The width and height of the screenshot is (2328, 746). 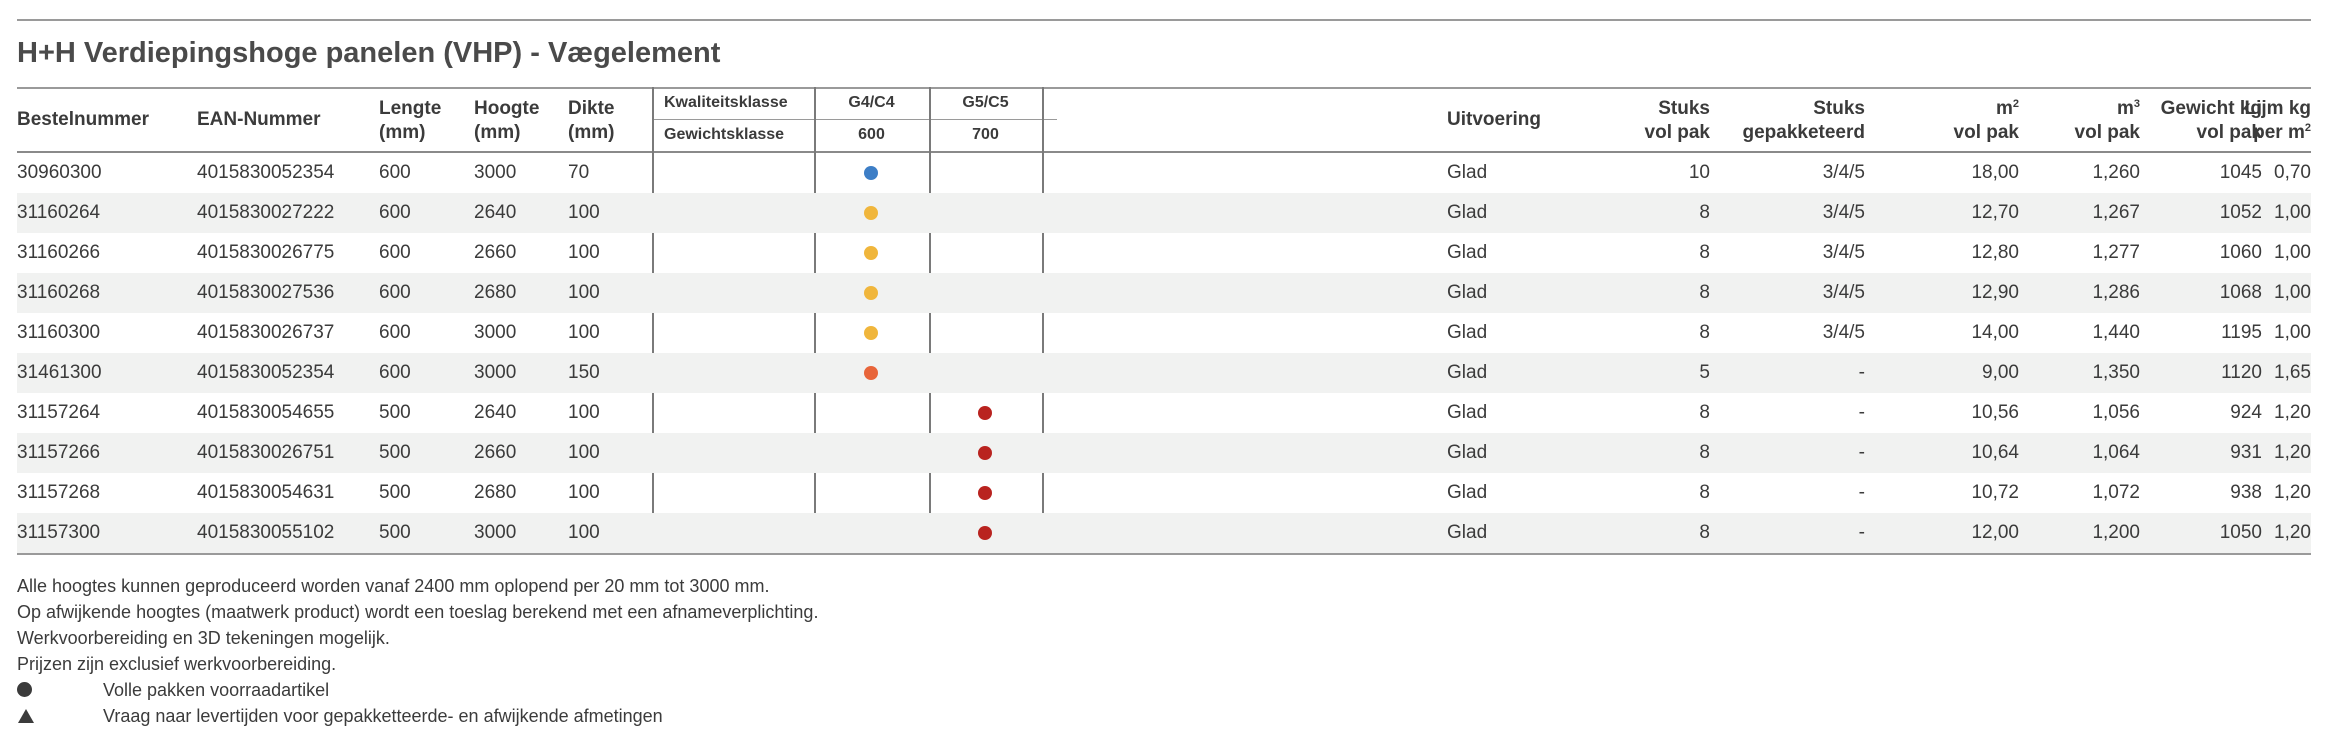 What do you see at coordinates (985, 453) in the screenshot?
I see `g5-class-dot-icon` at bounding box center [985, 453].